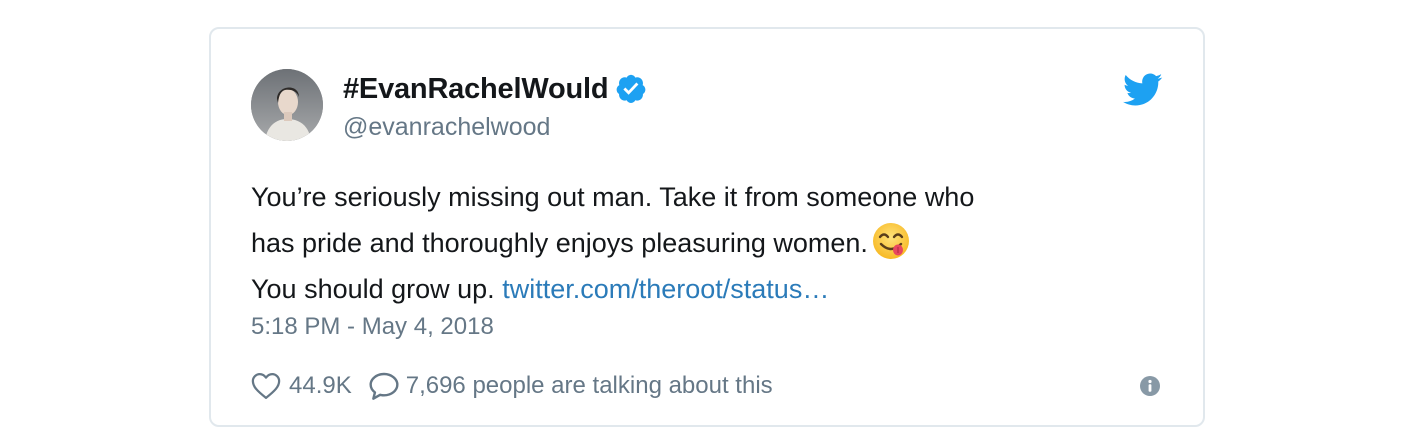  What do you see at coordinates (589, 385) in the screenshot?
I see `talking-count-text: 7,696 people are talking about this` at bounding box center [589, 385].